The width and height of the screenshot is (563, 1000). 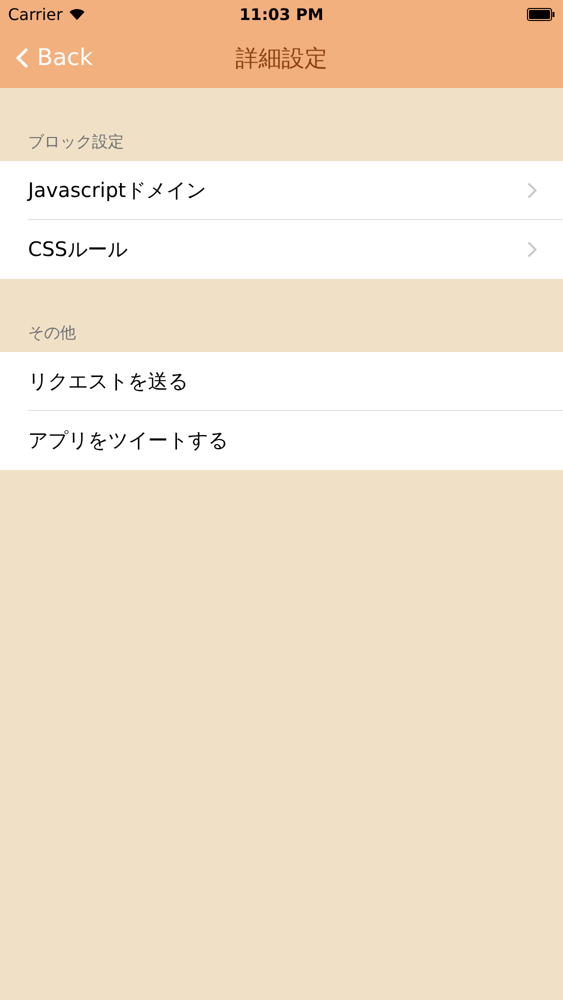 What do you see at coordinates (295, 381) in the screenshot?
I see `settings-row: リクエストを送る` at bounding box center [295, 381].